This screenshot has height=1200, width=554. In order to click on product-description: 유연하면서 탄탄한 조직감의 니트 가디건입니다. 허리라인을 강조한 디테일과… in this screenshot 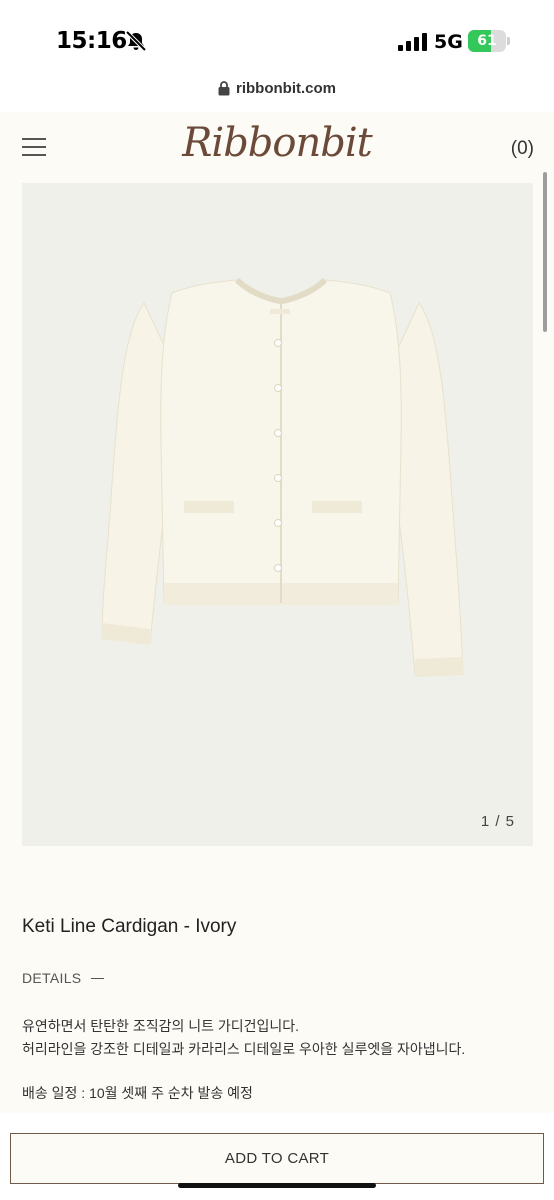, I will do `click(243, 1038)`.